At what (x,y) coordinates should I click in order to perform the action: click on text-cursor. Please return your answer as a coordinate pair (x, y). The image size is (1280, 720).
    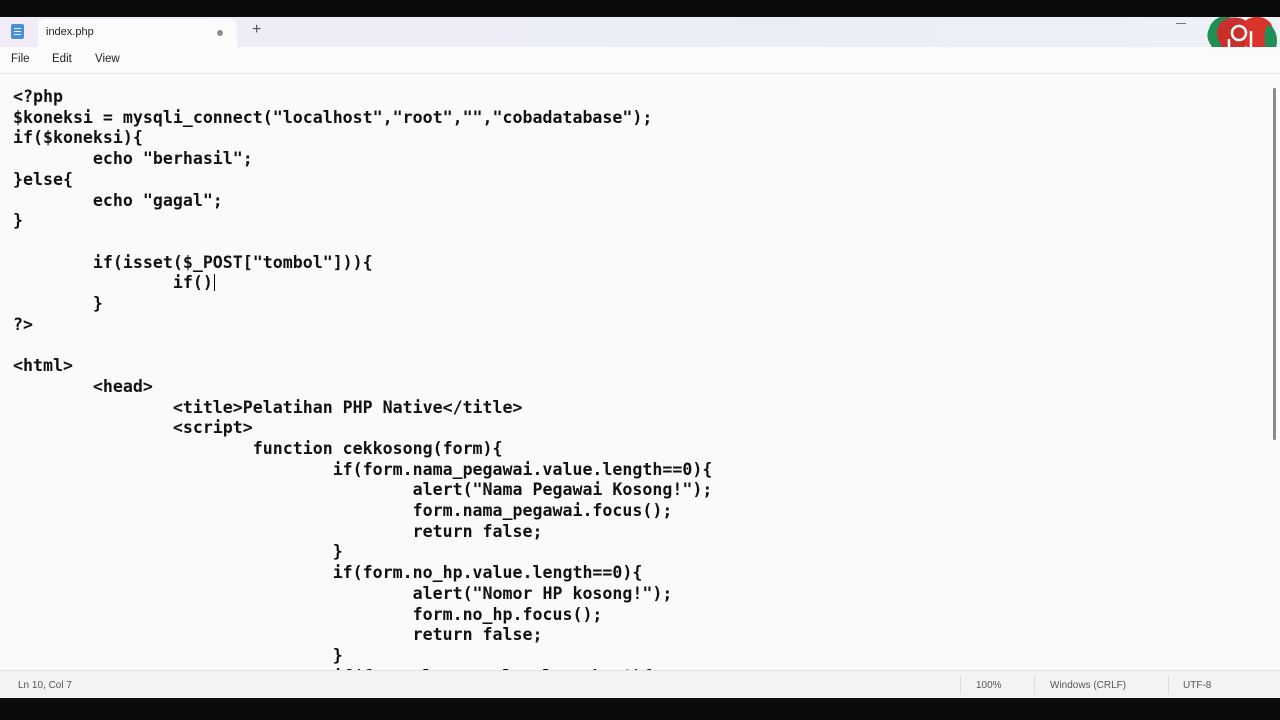
    Looking at the image, I should click on (214, 283).